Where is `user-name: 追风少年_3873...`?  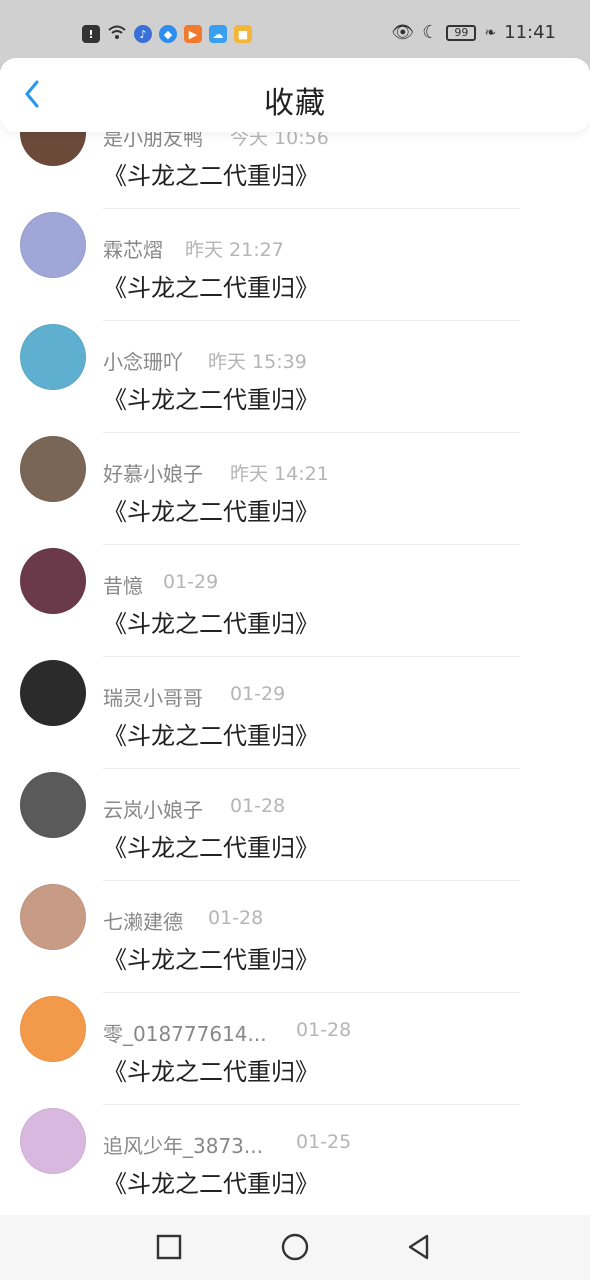
user-name: 追风少年_3873... is located at coordinates (183, 1144).